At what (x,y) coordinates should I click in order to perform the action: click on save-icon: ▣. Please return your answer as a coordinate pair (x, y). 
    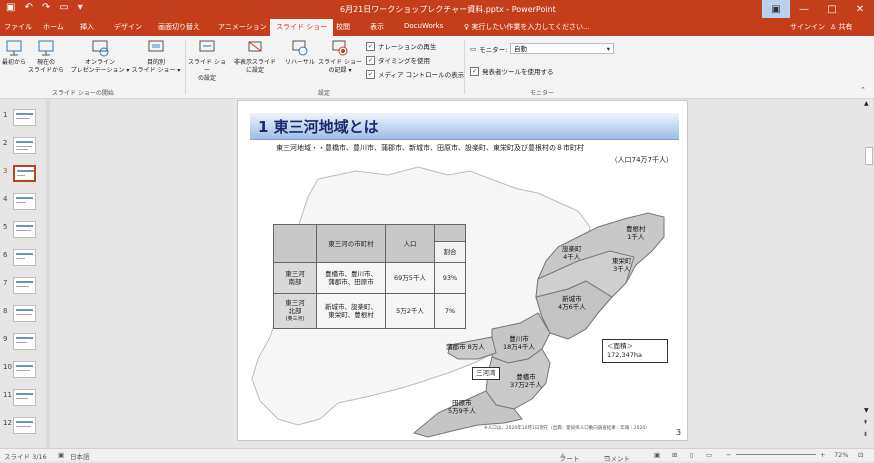
    Looking at the image, I should click on (10, 7).